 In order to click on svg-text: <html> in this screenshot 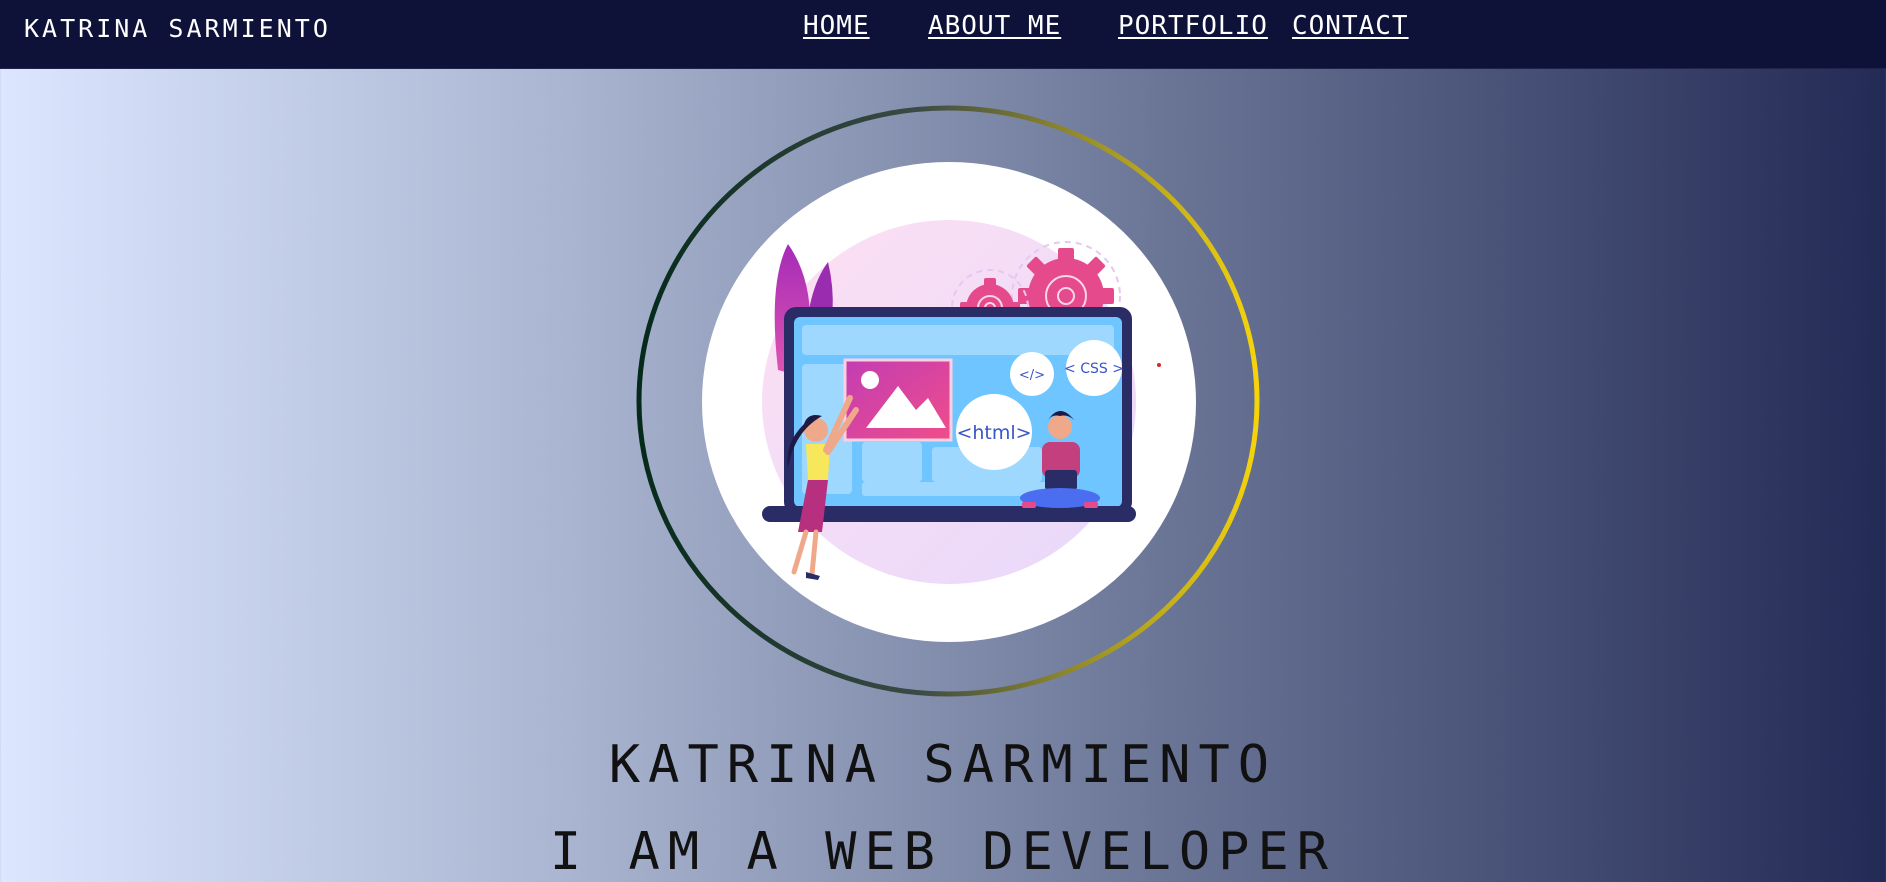, I will do `click(993, 433)`.